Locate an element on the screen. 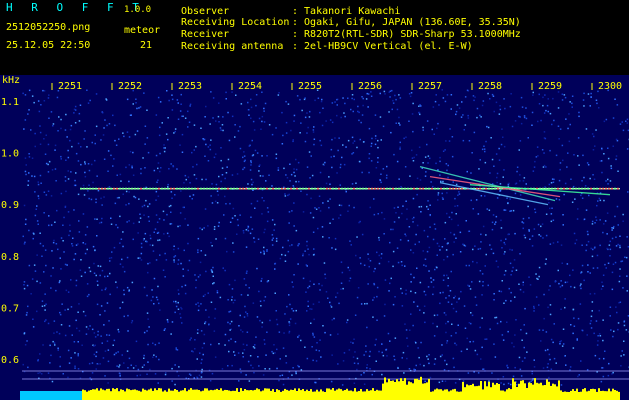  freq-tick-label: 0.6 is located at coordinates (10, 360).